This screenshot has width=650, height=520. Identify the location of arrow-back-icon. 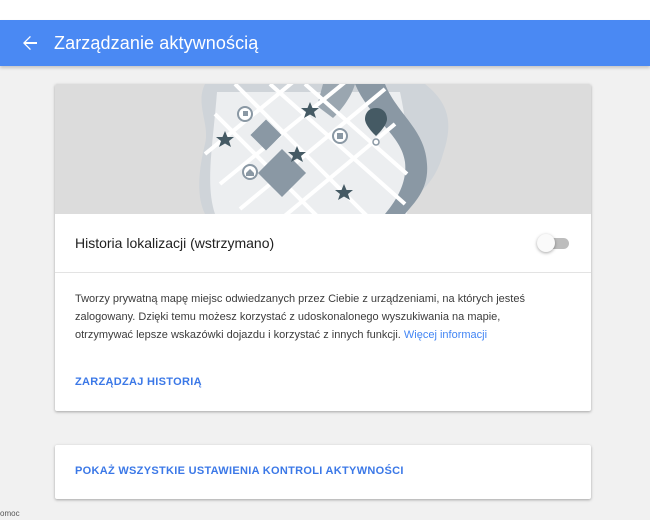
(30, 43).